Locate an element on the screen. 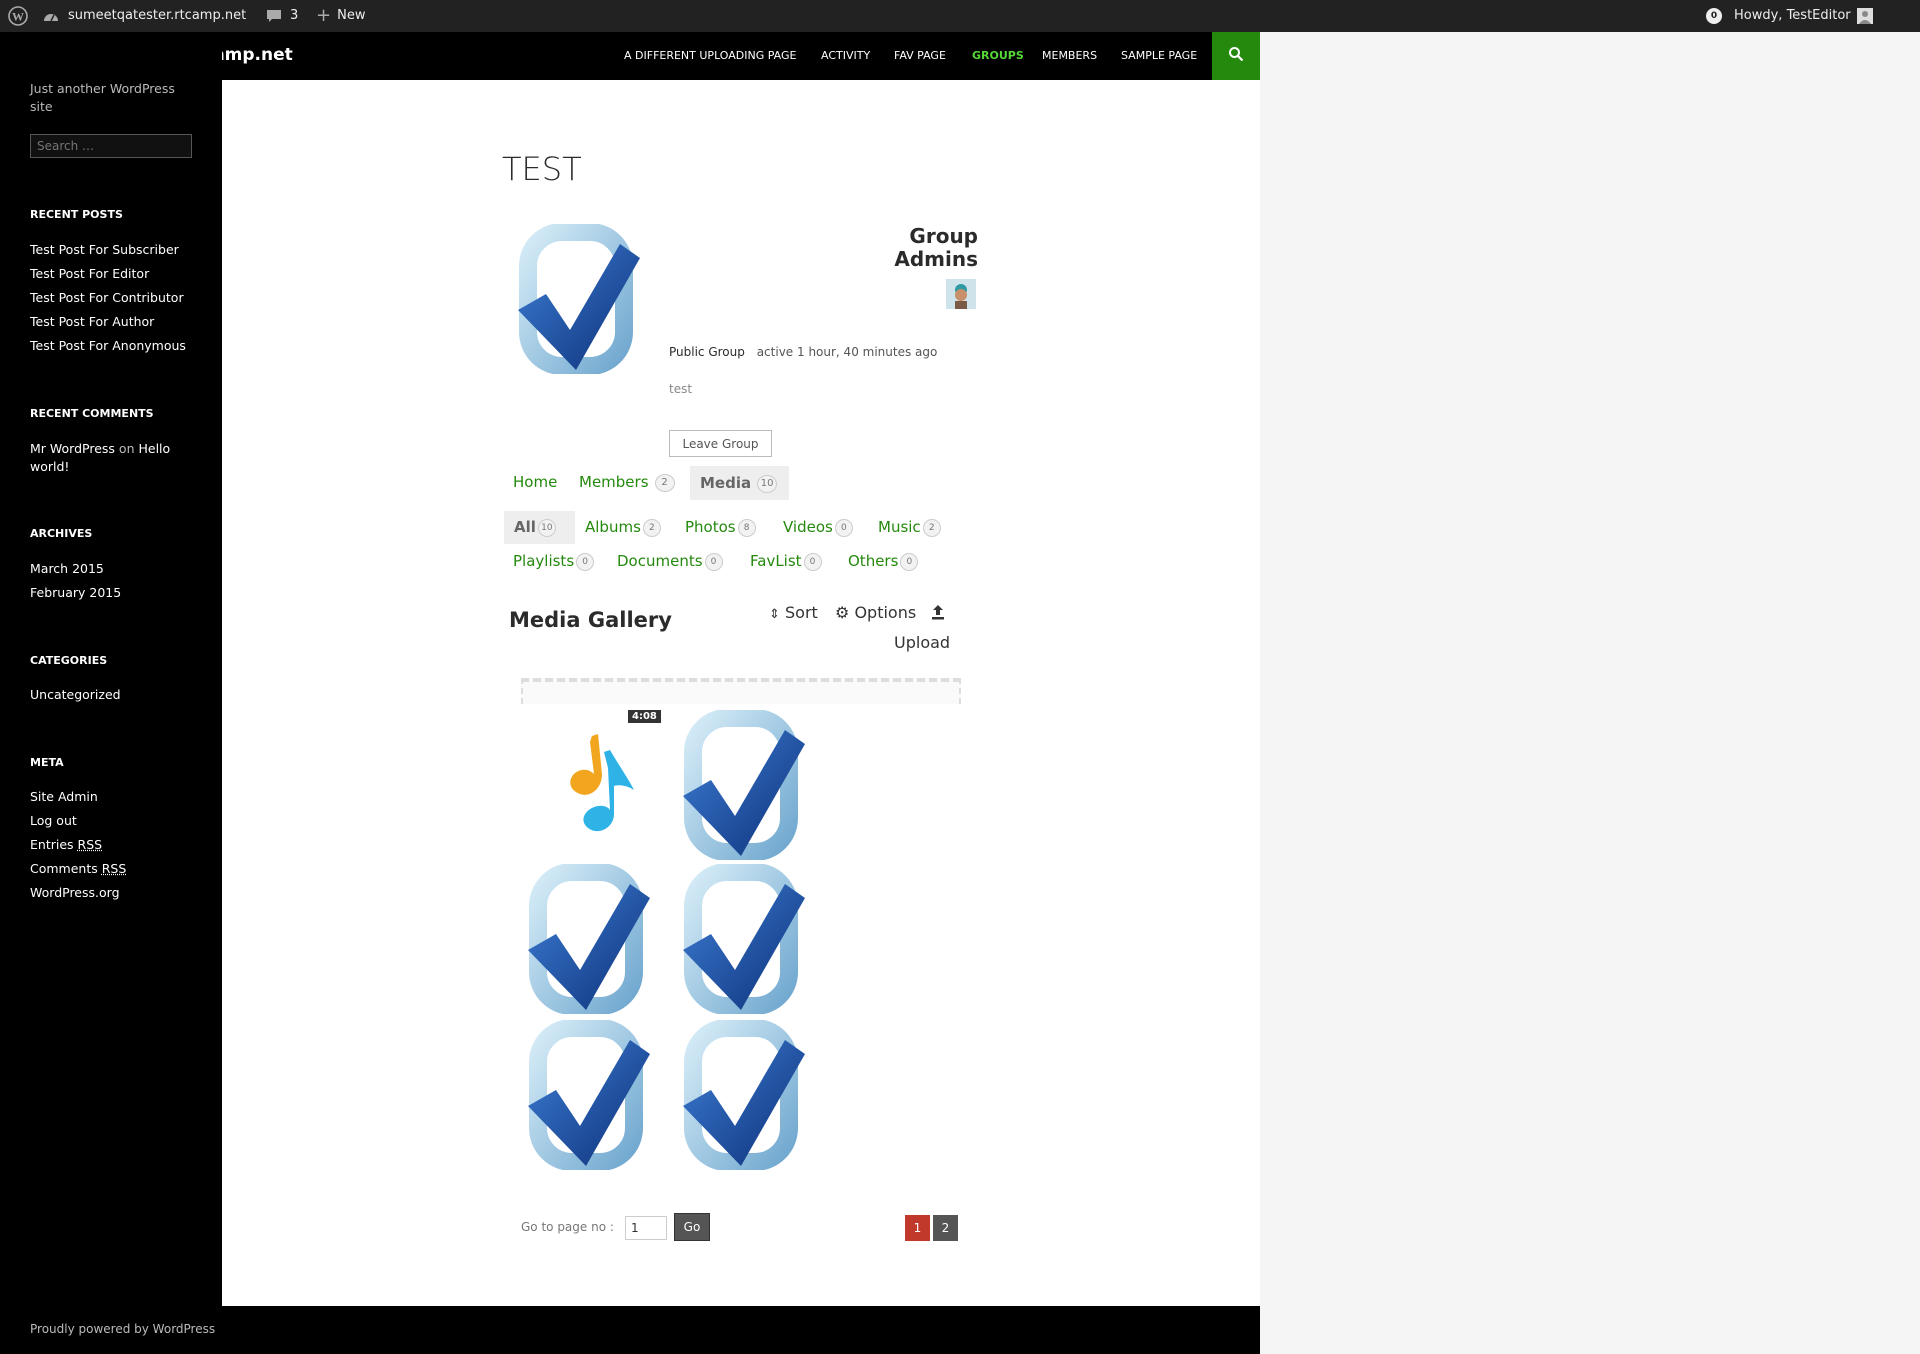 The width and height of the screenshot is (1920, 1354). notifications-count: 0 is located at coordinates (1714, 16).